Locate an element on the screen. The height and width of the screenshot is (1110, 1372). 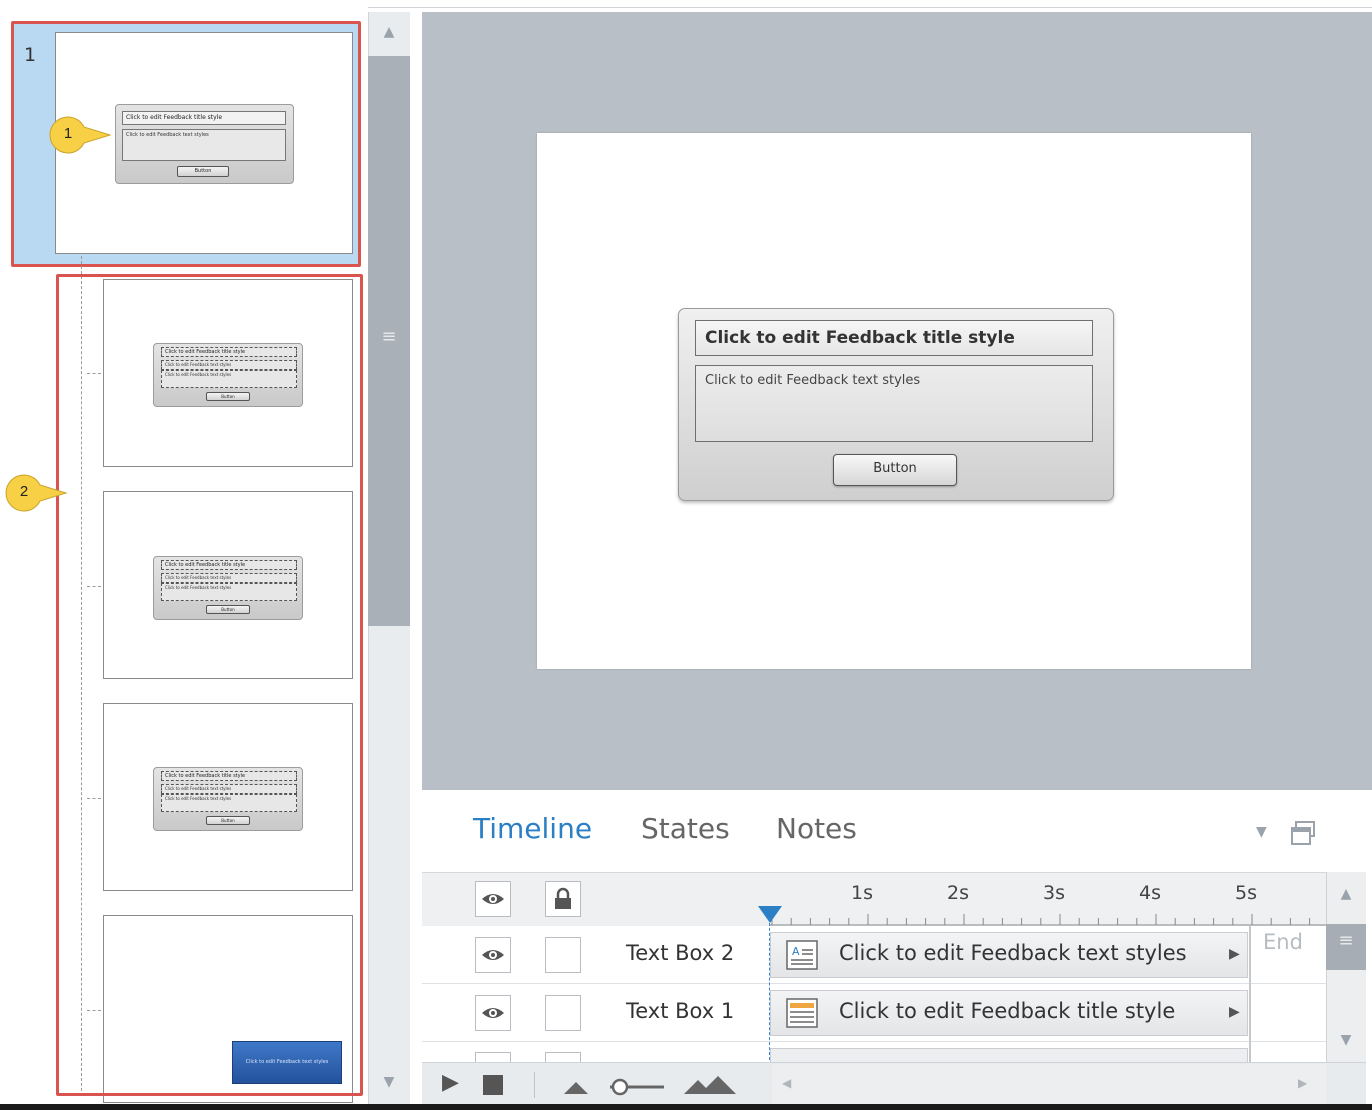
zoom-out-icon is located at coordinates (576, 1088).